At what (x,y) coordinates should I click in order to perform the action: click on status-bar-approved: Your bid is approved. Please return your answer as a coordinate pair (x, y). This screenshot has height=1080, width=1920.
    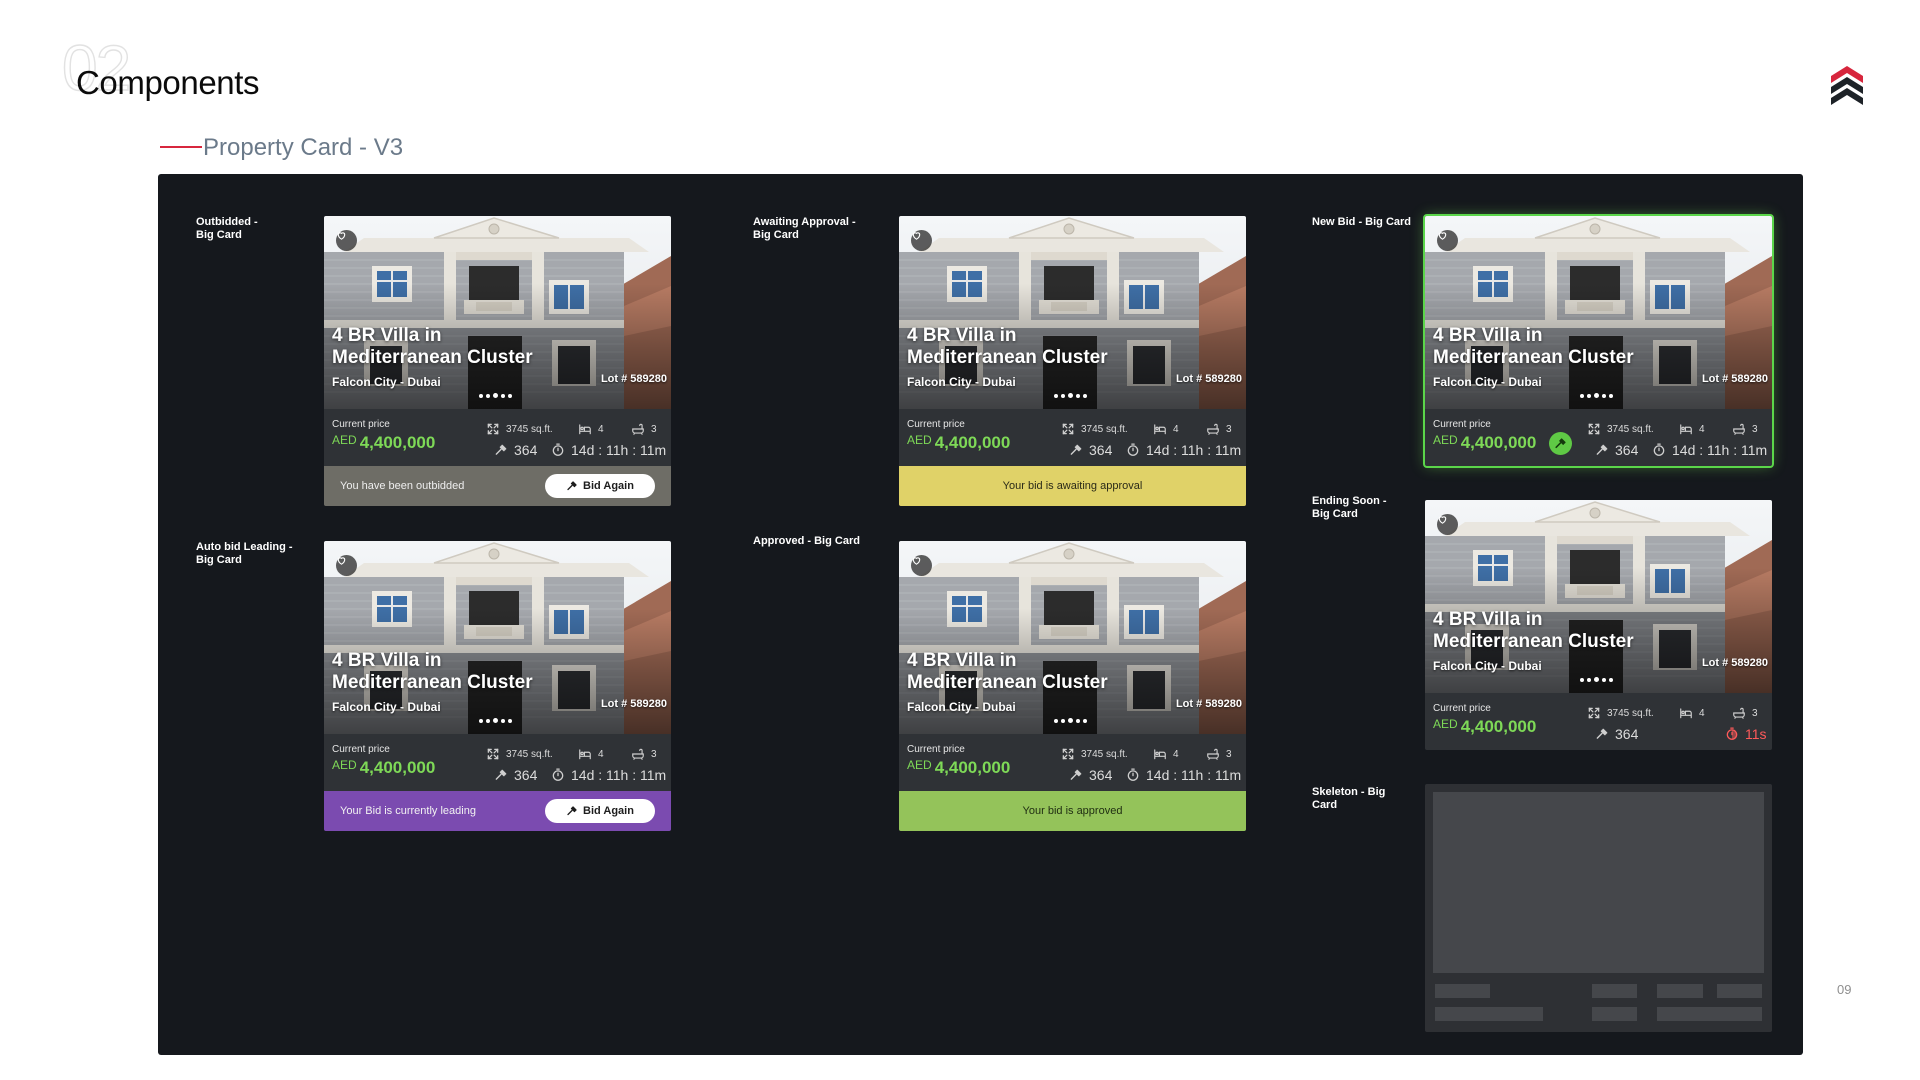
    Looking at the image, I should click on (1072, 811).